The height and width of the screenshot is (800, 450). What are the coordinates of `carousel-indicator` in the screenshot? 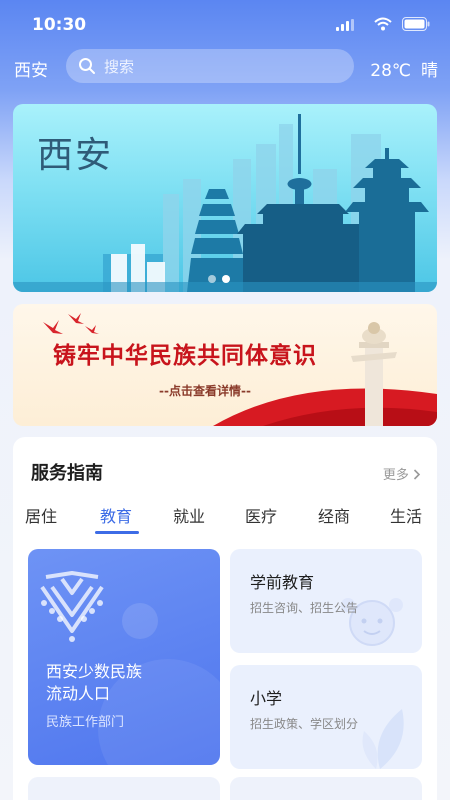 It's located at (219, 279).